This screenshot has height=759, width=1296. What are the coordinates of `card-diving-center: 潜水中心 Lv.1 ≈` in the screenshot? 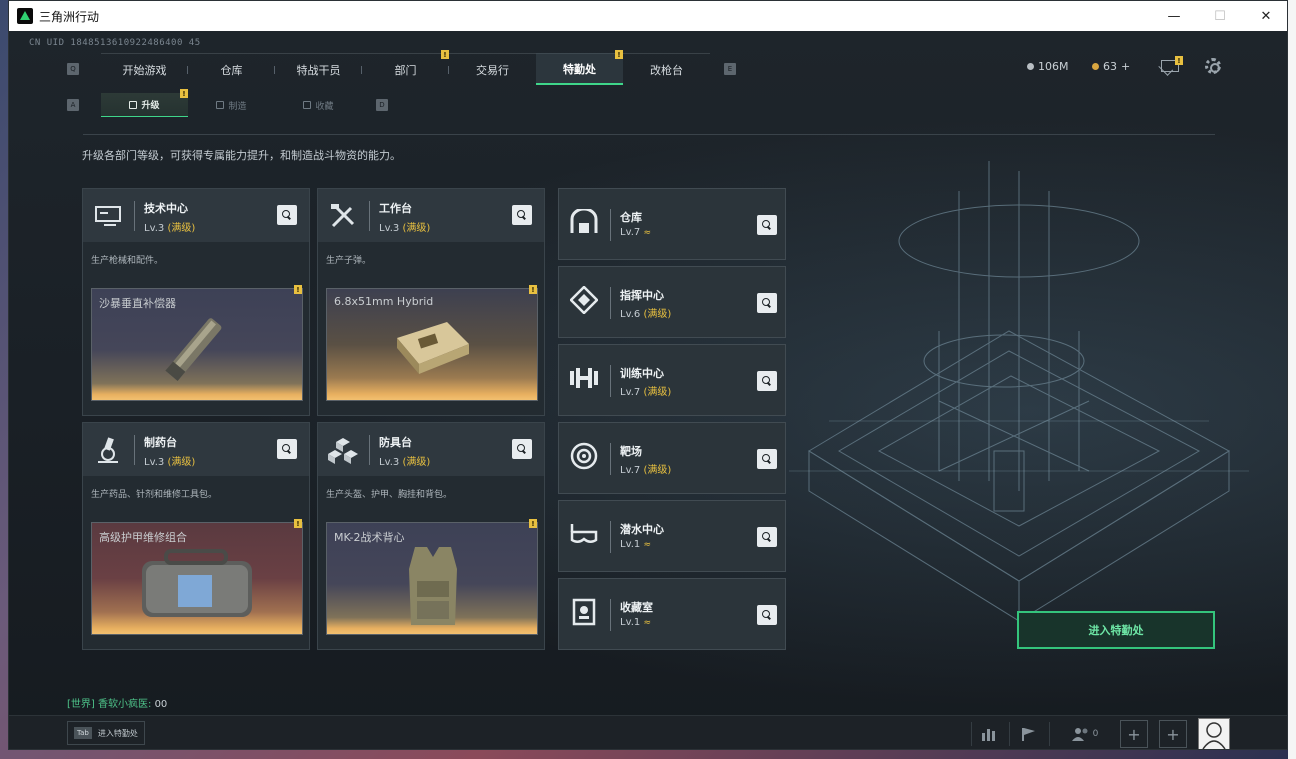 It's located at (672, 536).